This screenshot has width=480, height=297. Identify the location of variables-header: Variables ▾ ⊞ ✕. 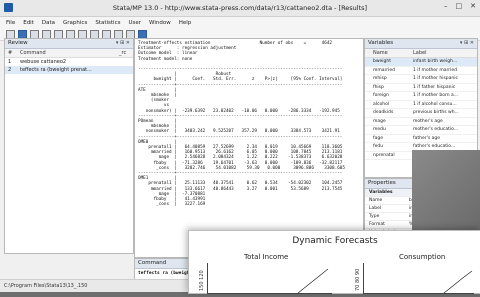
(421, 44).